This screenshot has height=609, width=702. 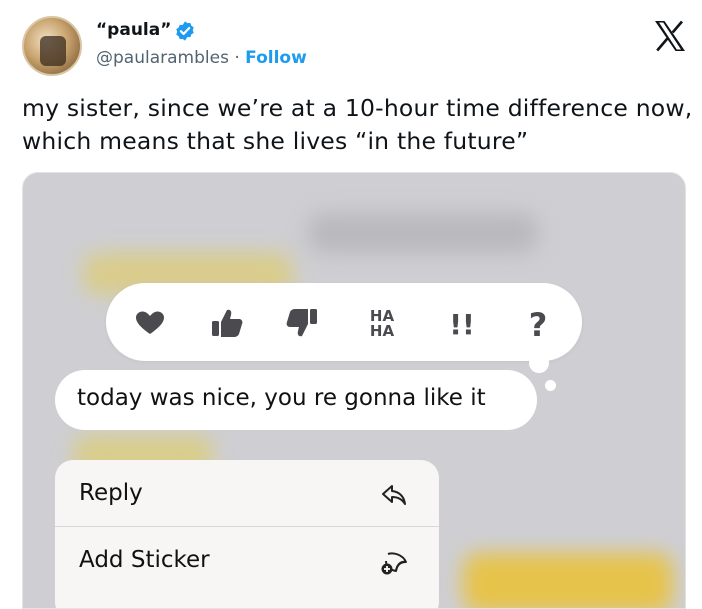 I want to click on reaction-bar-tail-dot, so click(x=550, y=385).